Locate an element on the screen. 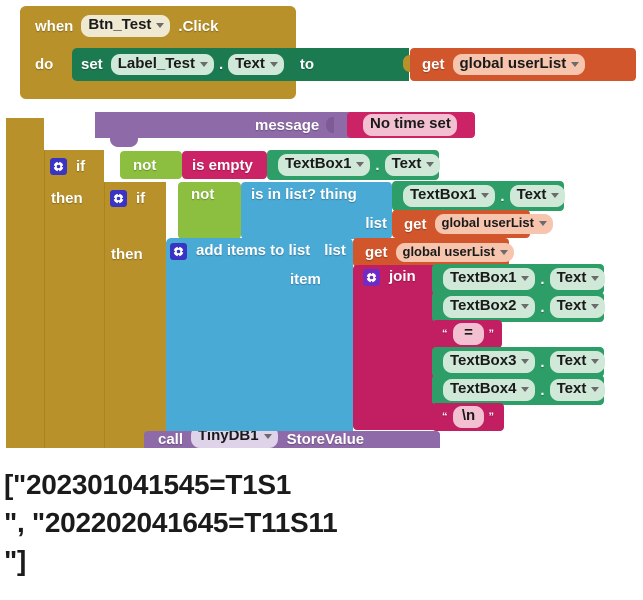  component-dropdown-tinydb1: TinyDB1 is located at coordinates (234, 439).